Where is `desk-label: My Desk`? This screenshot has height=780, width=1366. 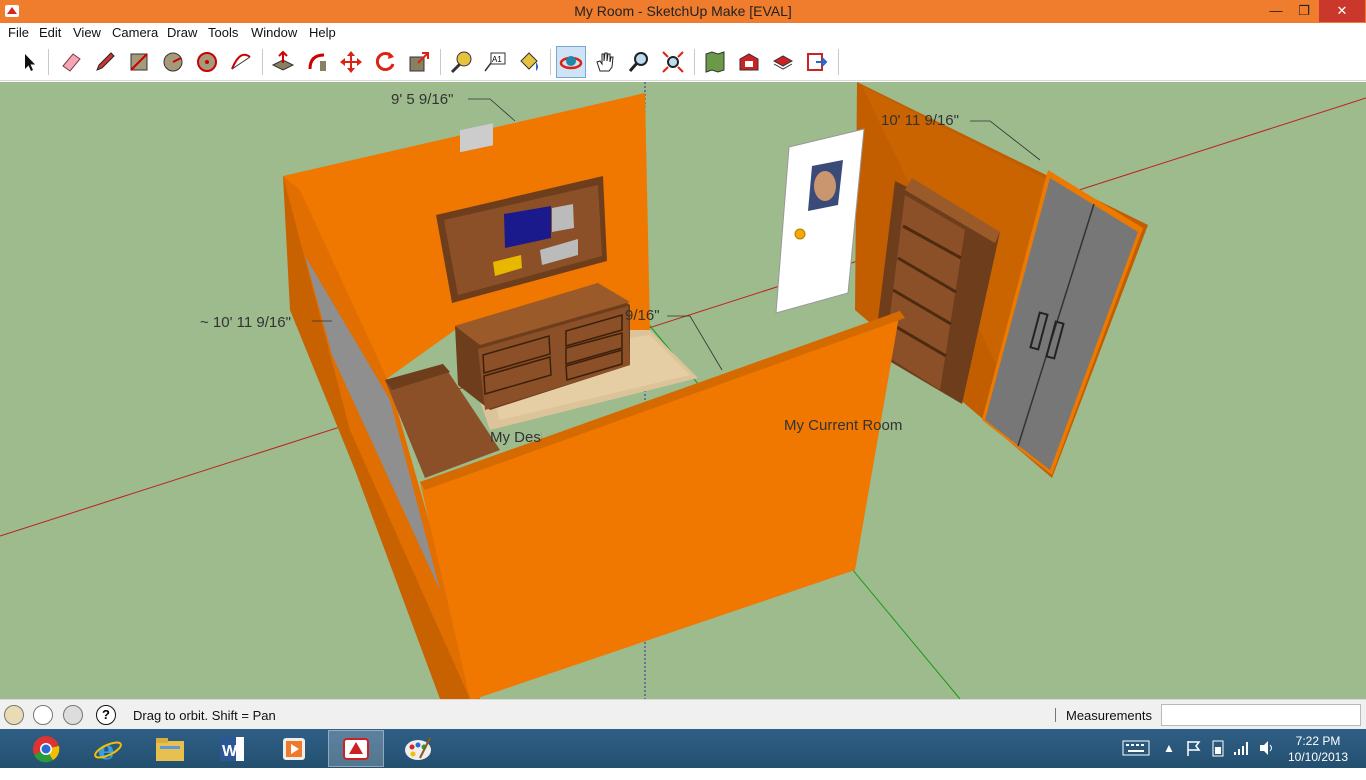 desk-label: My Desk is located at coordinates (516, 437).